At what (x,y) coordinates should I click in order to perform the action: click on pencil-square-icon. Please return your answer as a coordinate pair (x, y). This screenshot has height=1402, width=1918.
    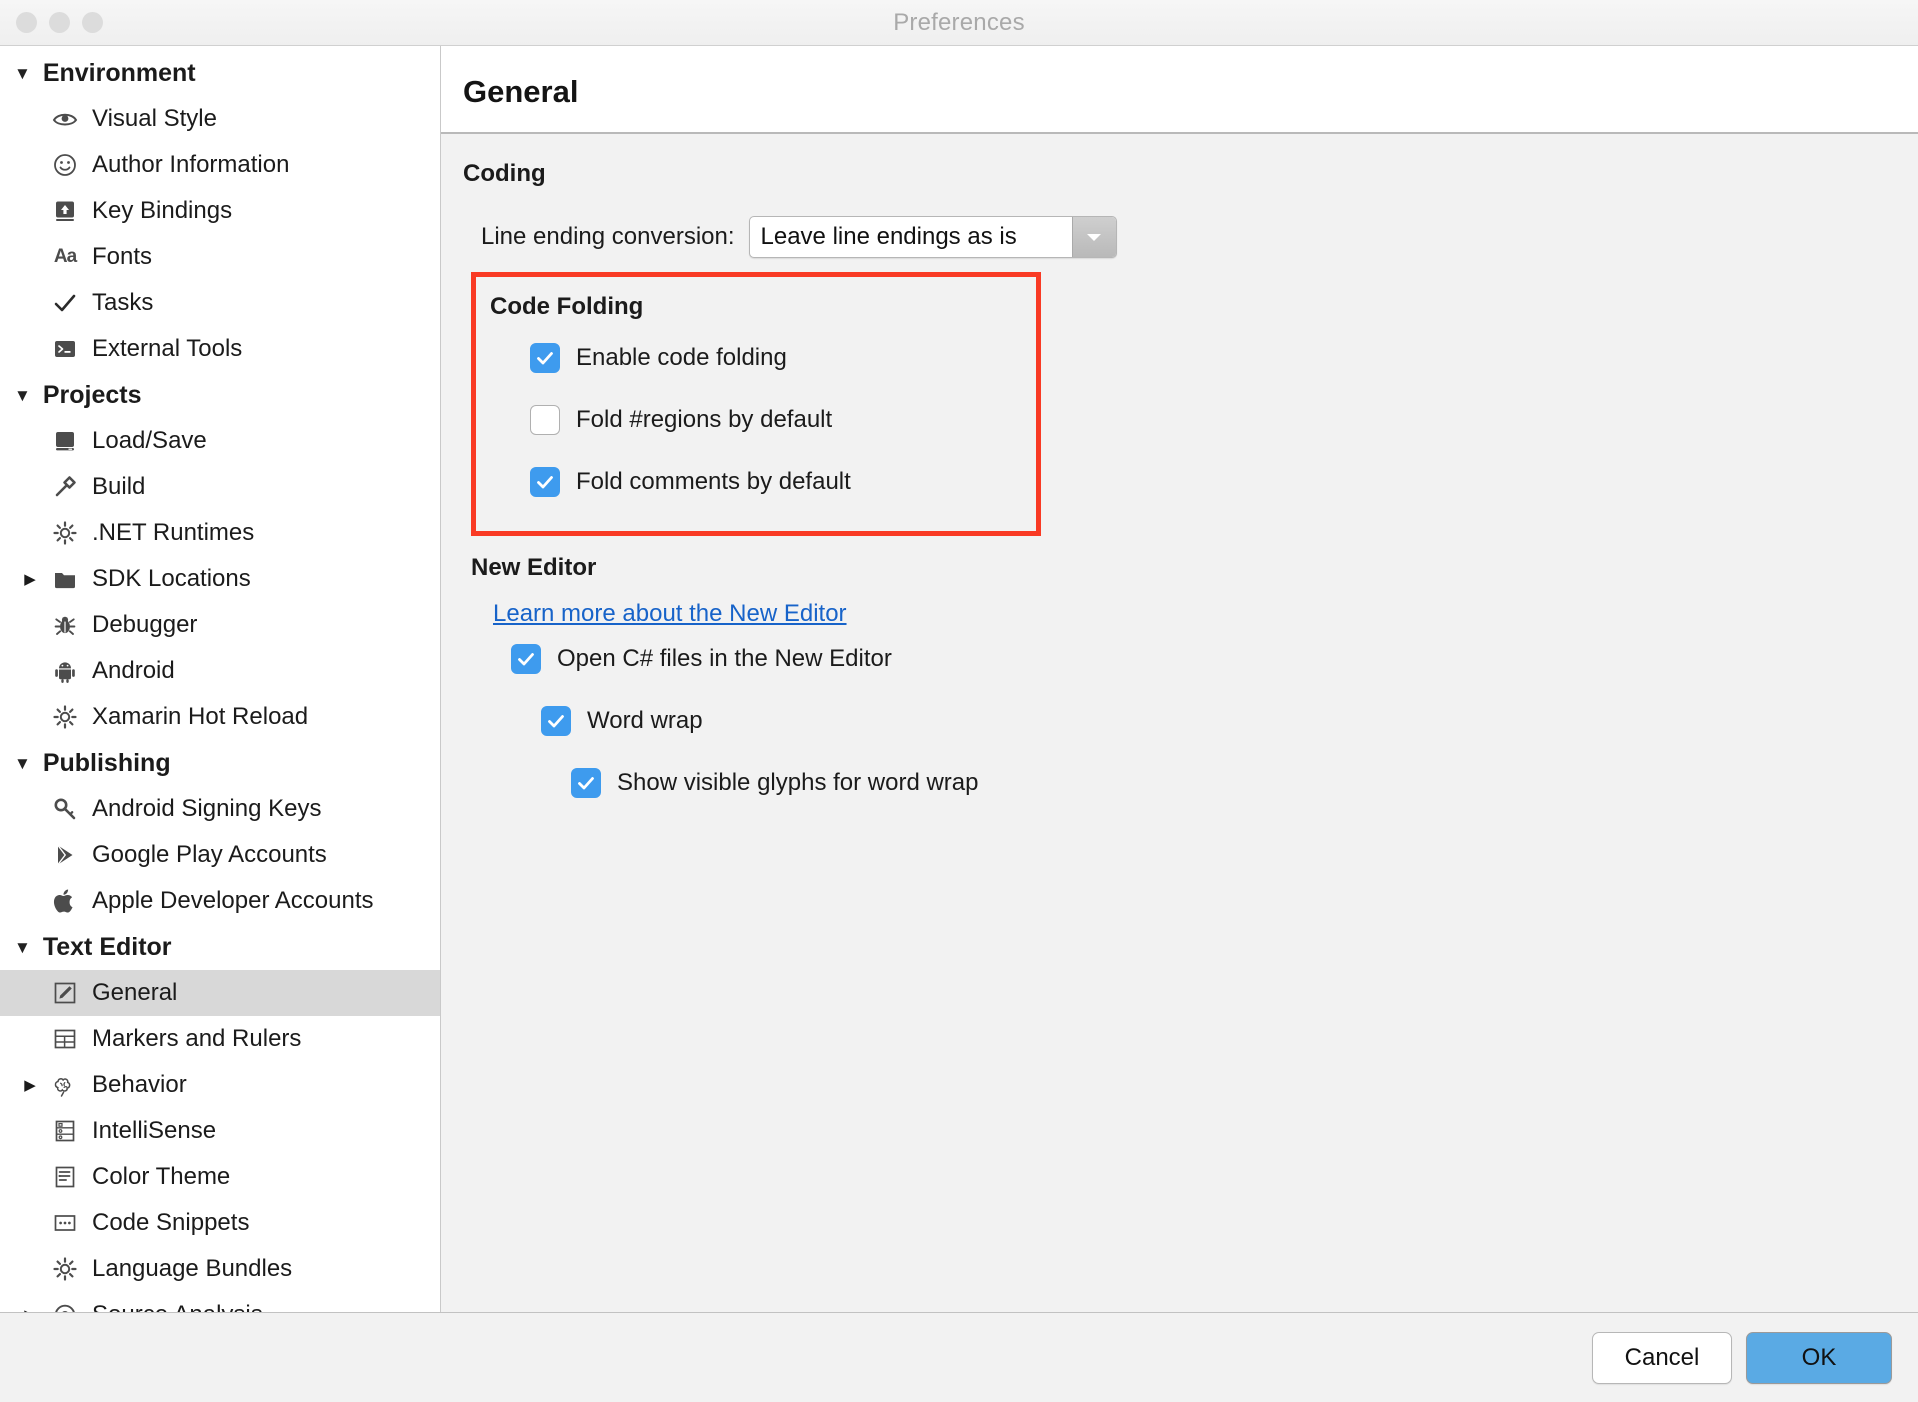
    Looking at the image, I should click on (65, 993).